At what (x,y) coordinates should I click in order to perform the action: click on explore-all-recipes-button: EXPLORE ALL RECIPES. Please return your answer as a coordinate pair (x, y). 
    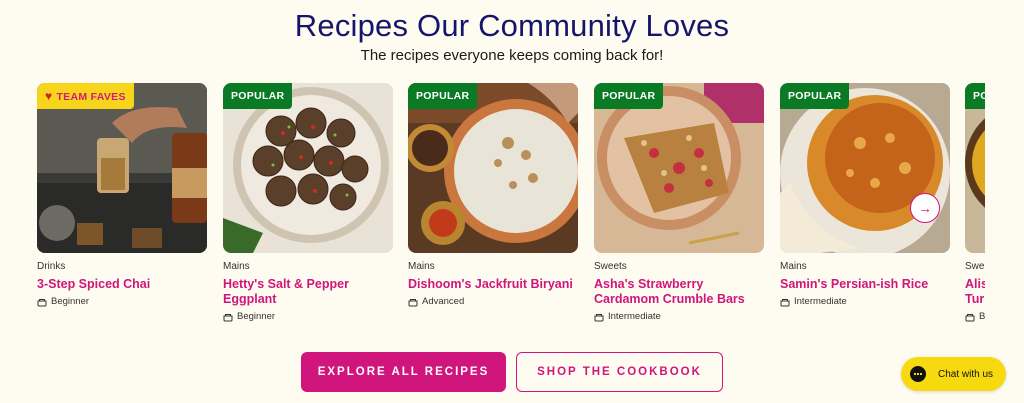
    Looking at the image, I should click on (403, 372).